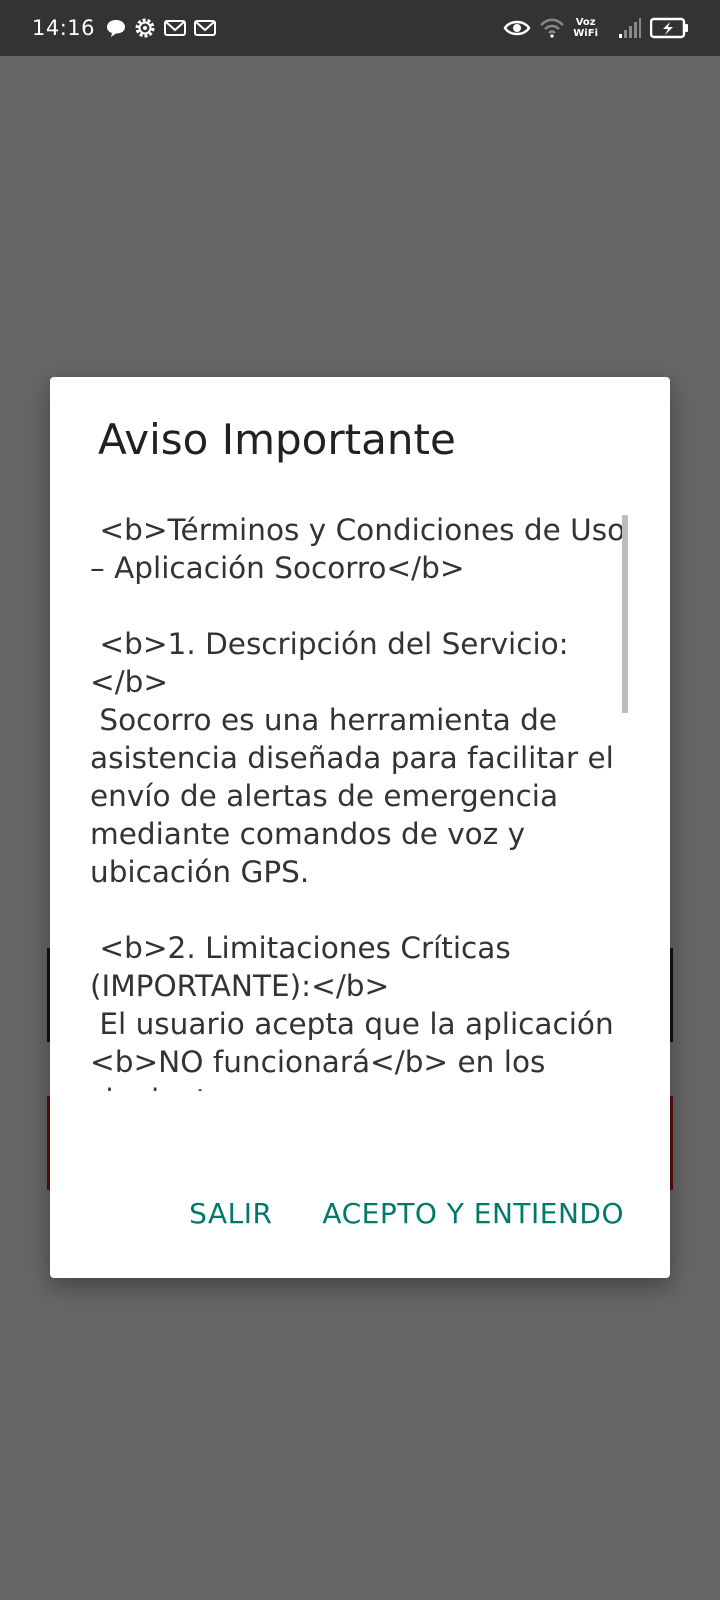 Image resolution: width=720 pixels, height=1600 pixels. I want to click on wifi-icon, so click(552, 28).